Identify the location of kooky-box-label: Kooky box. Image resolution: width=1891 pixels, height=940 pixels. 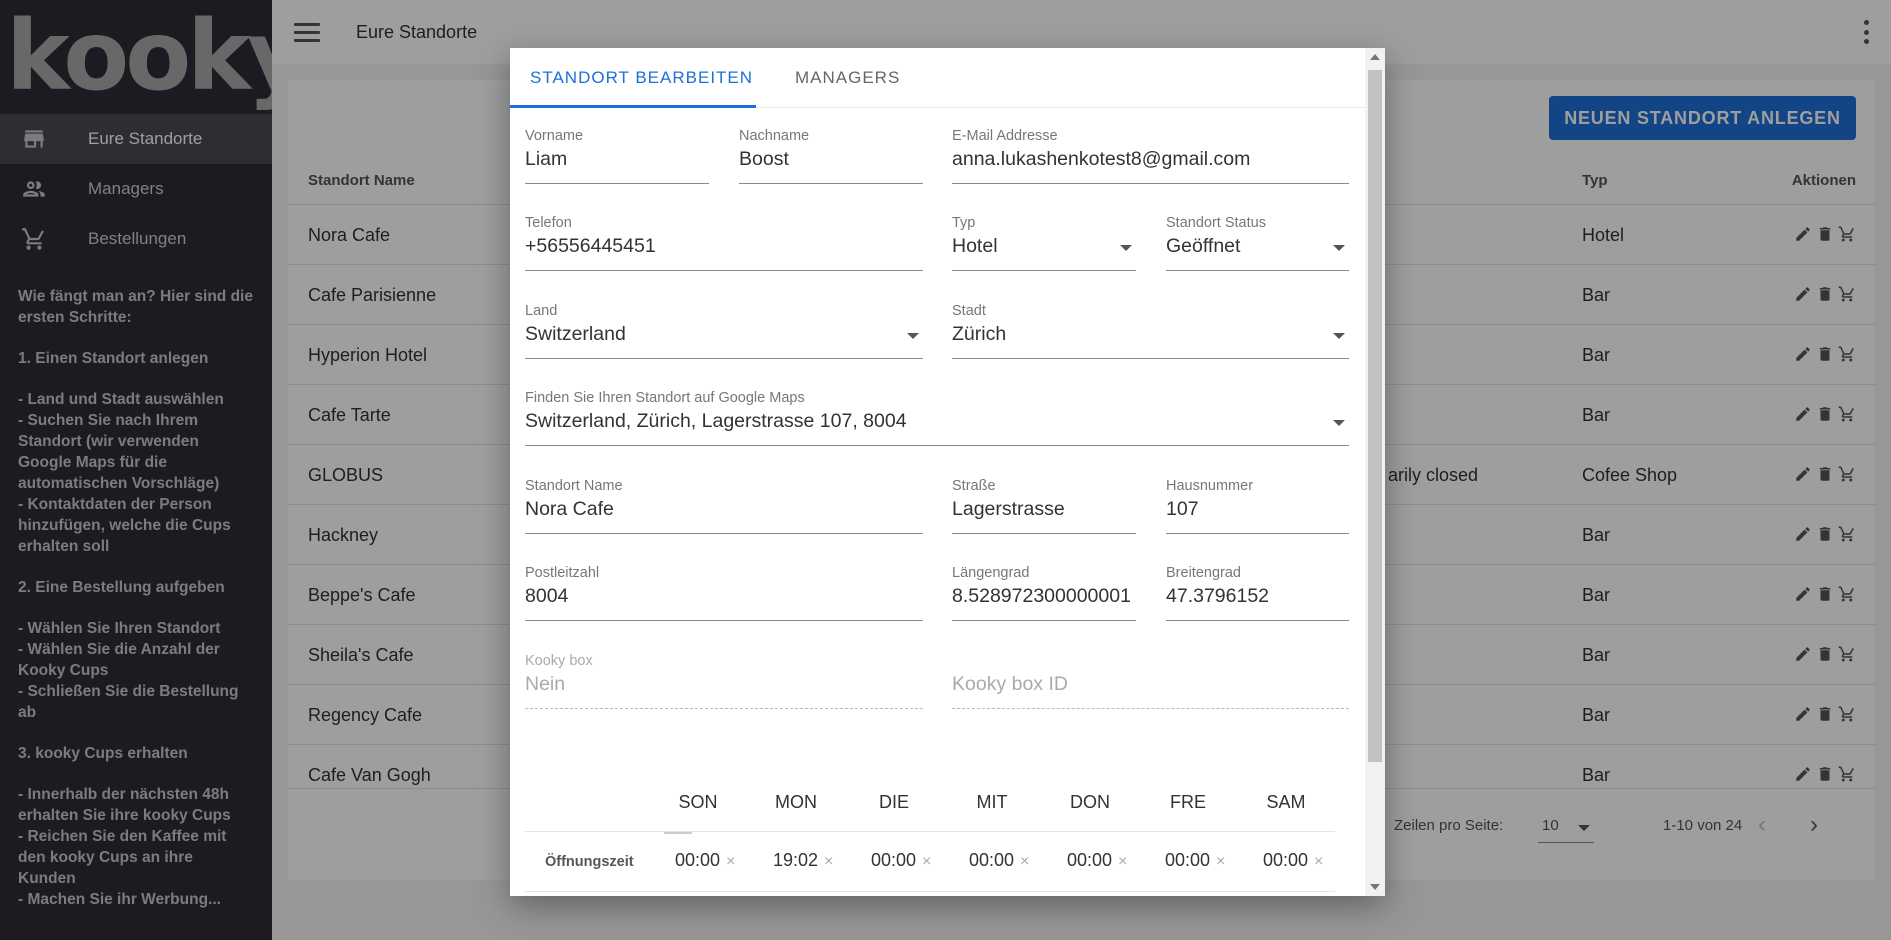
(559, 661).